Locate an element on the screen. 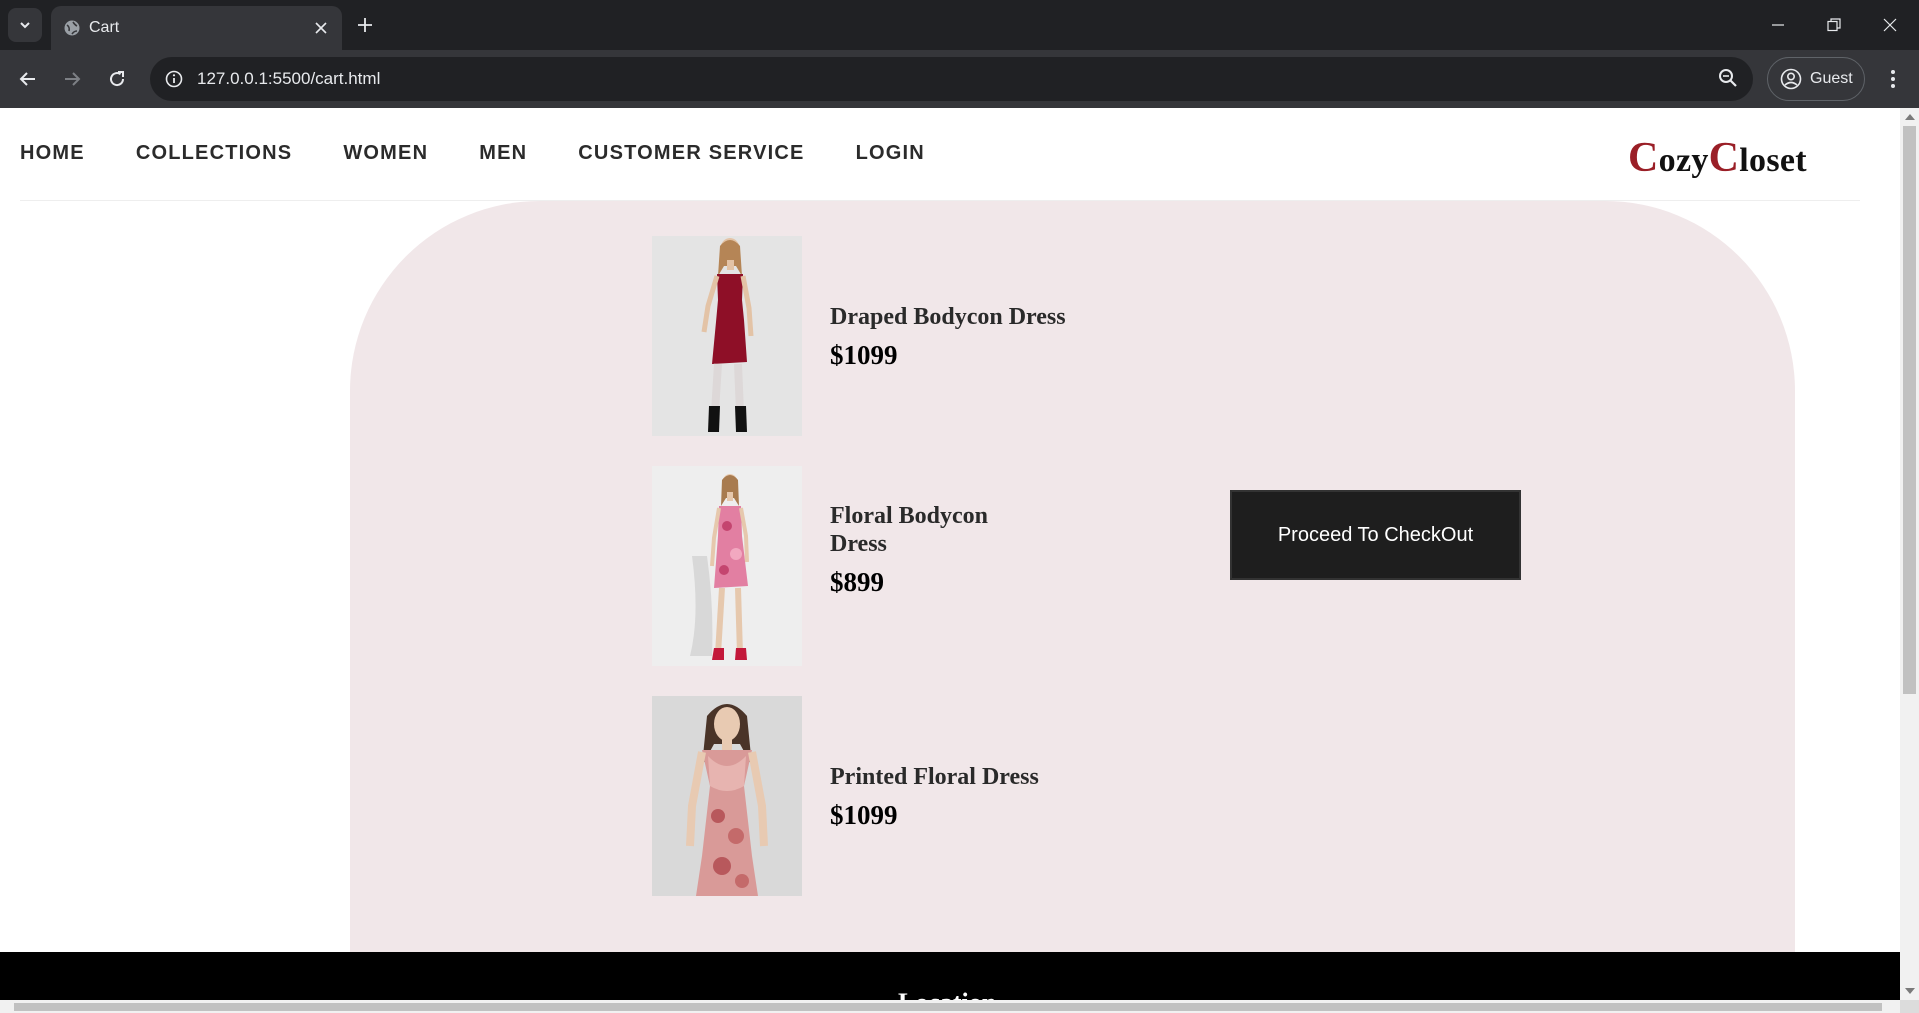 The image size is (1919, 1013). logo-word-2: loset is located at coordinates (1773, 160).